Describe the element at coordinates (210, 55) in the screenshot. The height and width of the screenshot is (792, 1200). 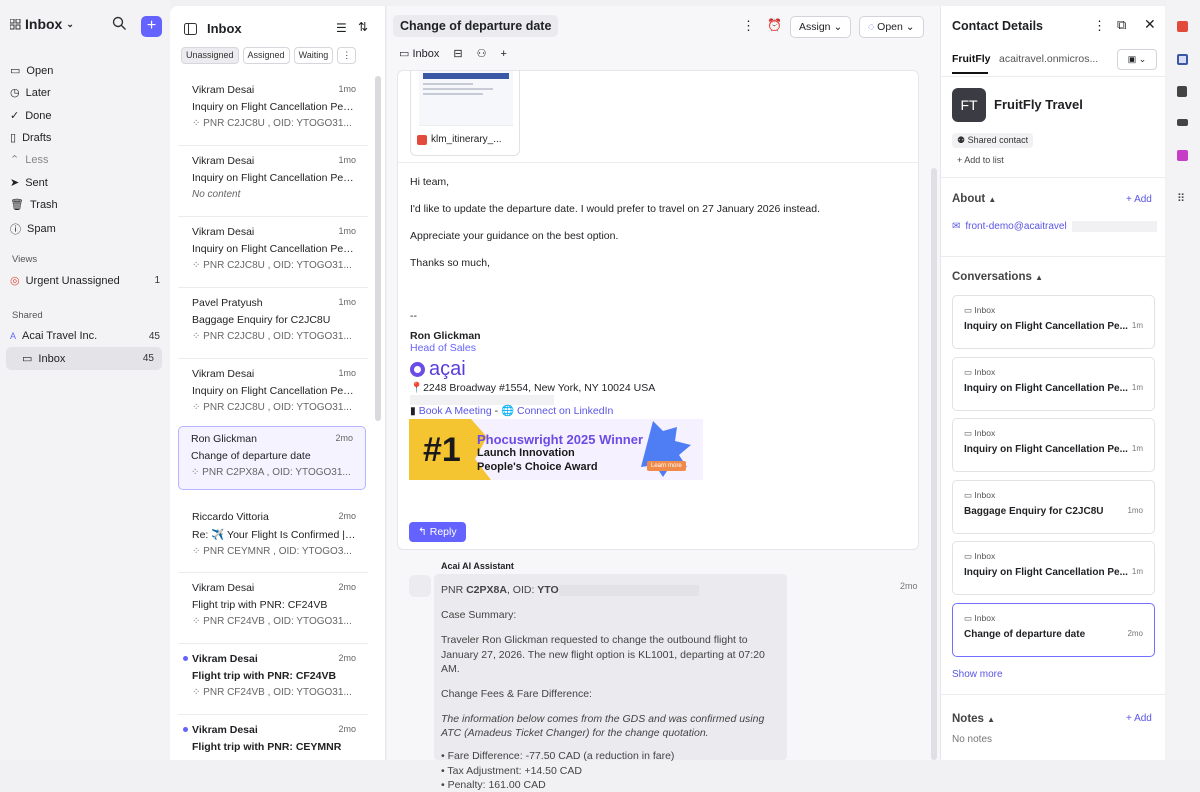
I see `filter-unassigned: Unassigned` at that location.